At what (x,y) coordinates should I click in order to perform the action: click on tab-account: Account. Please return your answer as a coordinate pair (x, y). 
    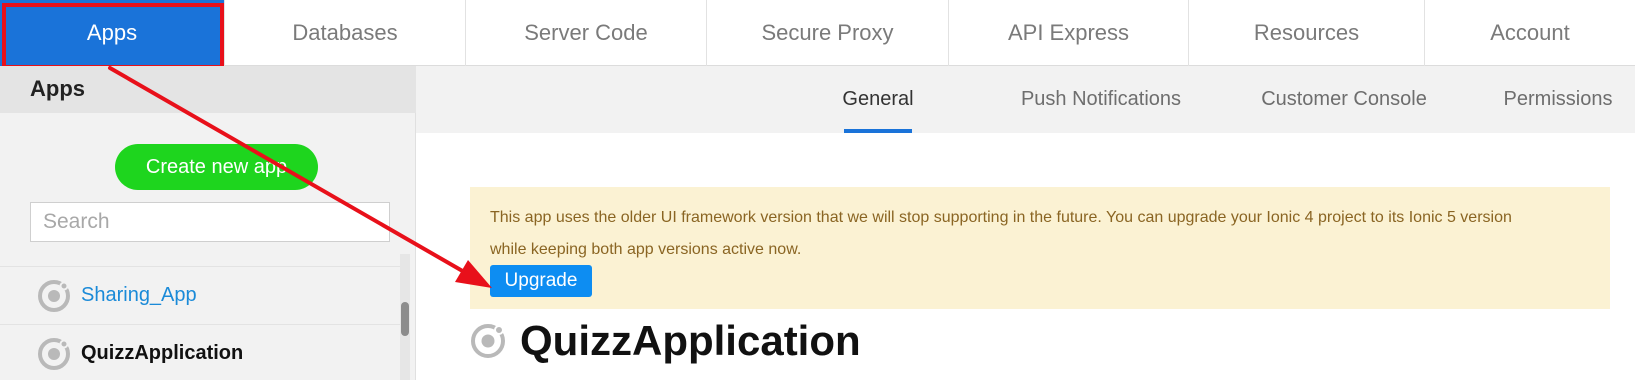
    Looking at the image, I should click on (1529, 33).